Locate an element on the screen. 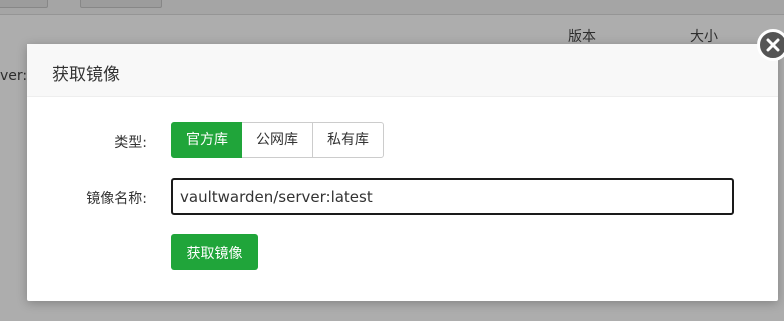  type-label: 类型: is located at coordinates (130, 143).